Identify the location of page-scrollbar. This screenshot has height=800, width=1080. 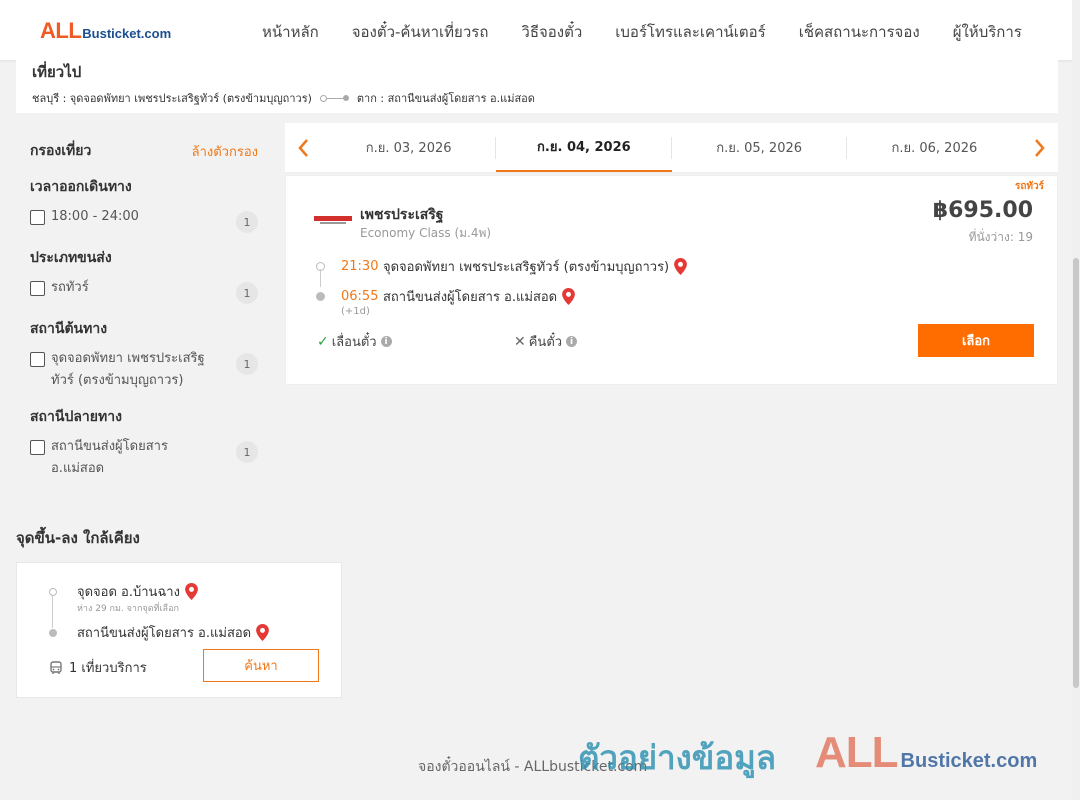
(1076, 400).